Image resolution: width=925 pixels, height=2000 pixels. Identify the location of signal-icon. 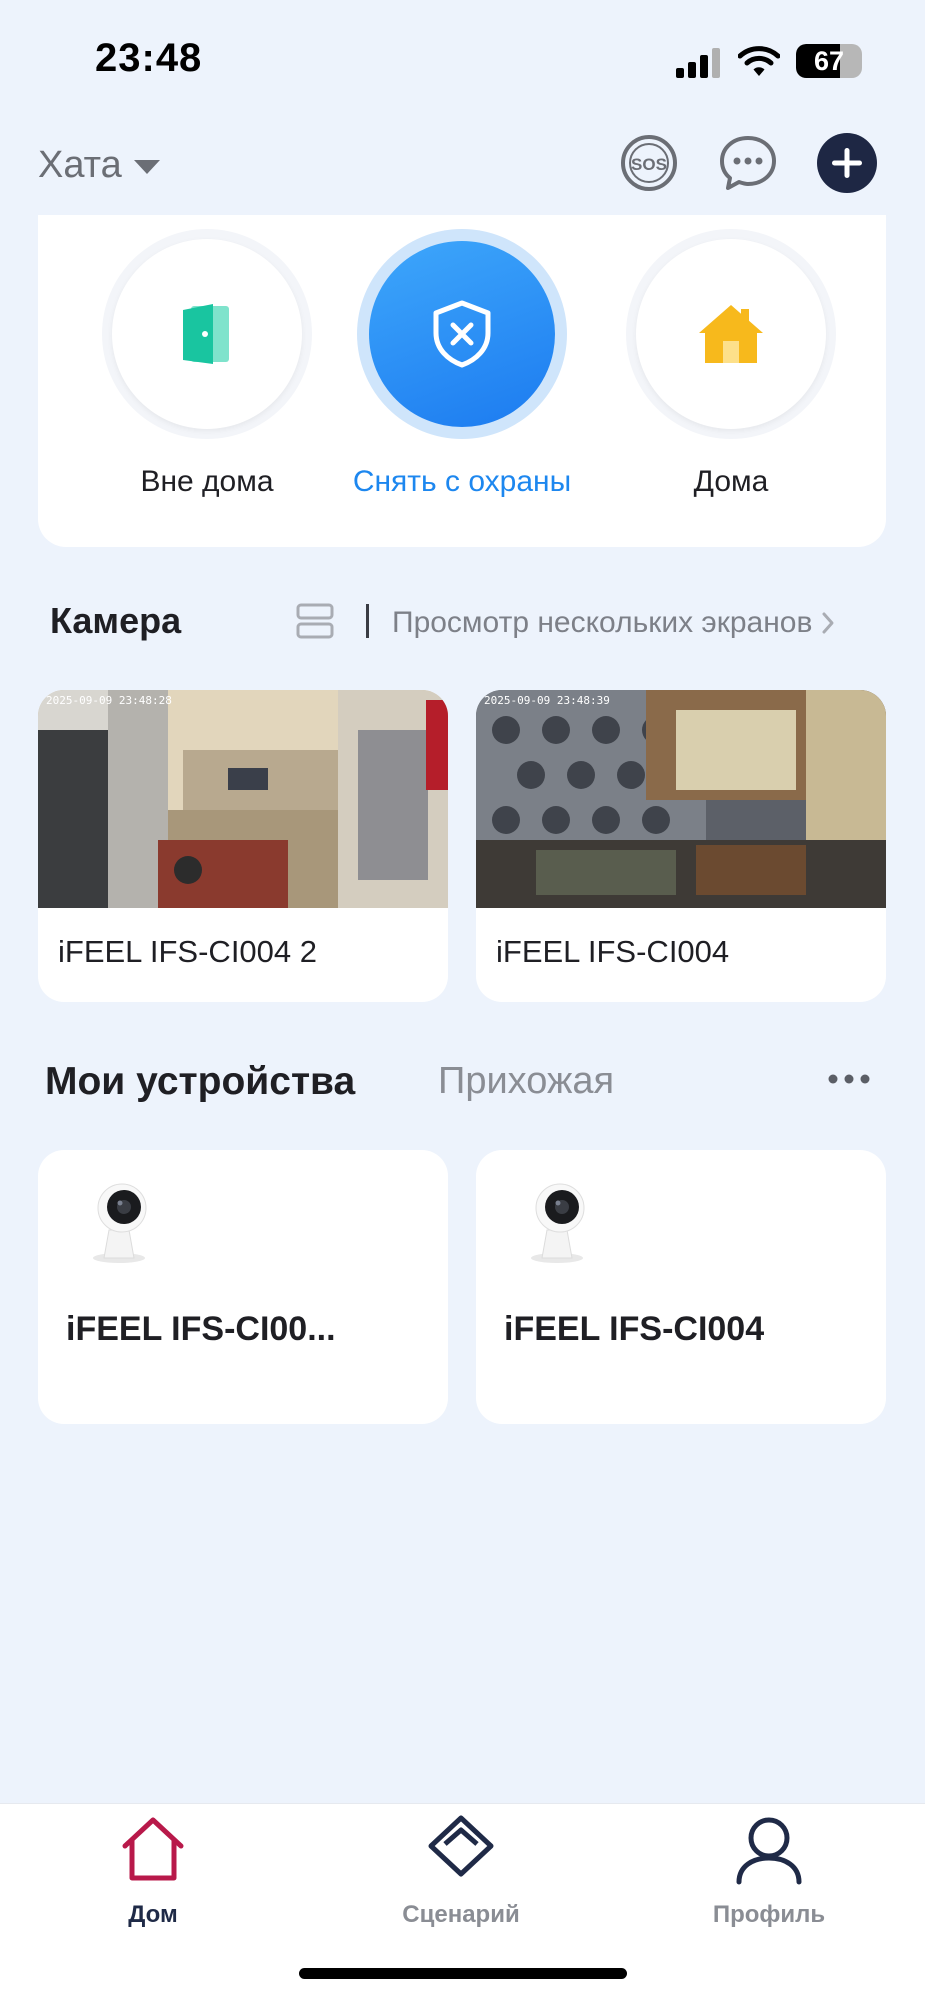
(698, 63).